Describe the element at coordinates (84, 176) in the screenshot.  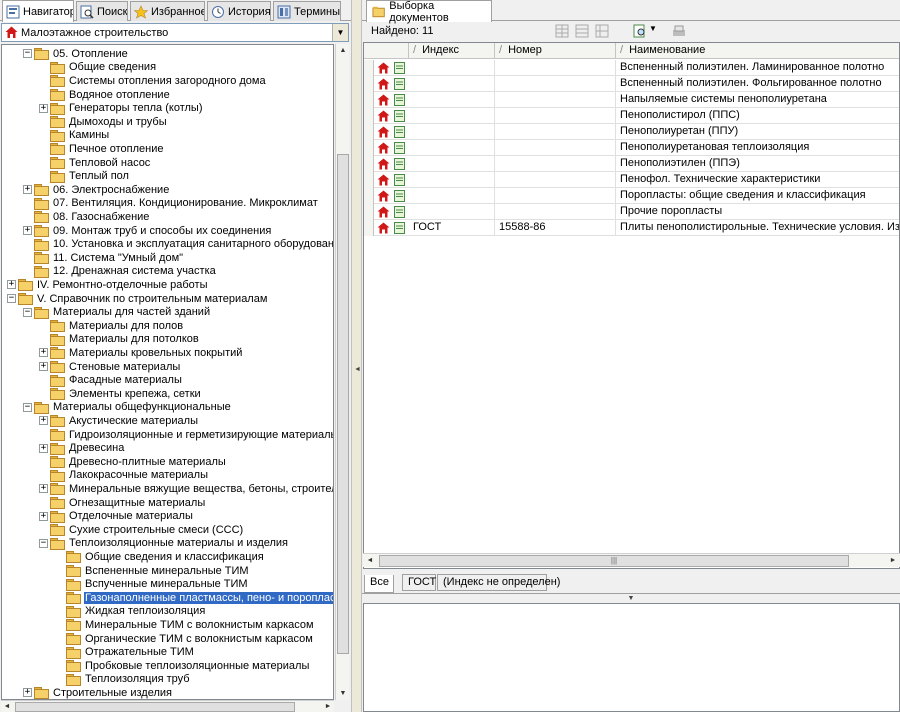
I see `tree-item: Теплый пол` at that location.